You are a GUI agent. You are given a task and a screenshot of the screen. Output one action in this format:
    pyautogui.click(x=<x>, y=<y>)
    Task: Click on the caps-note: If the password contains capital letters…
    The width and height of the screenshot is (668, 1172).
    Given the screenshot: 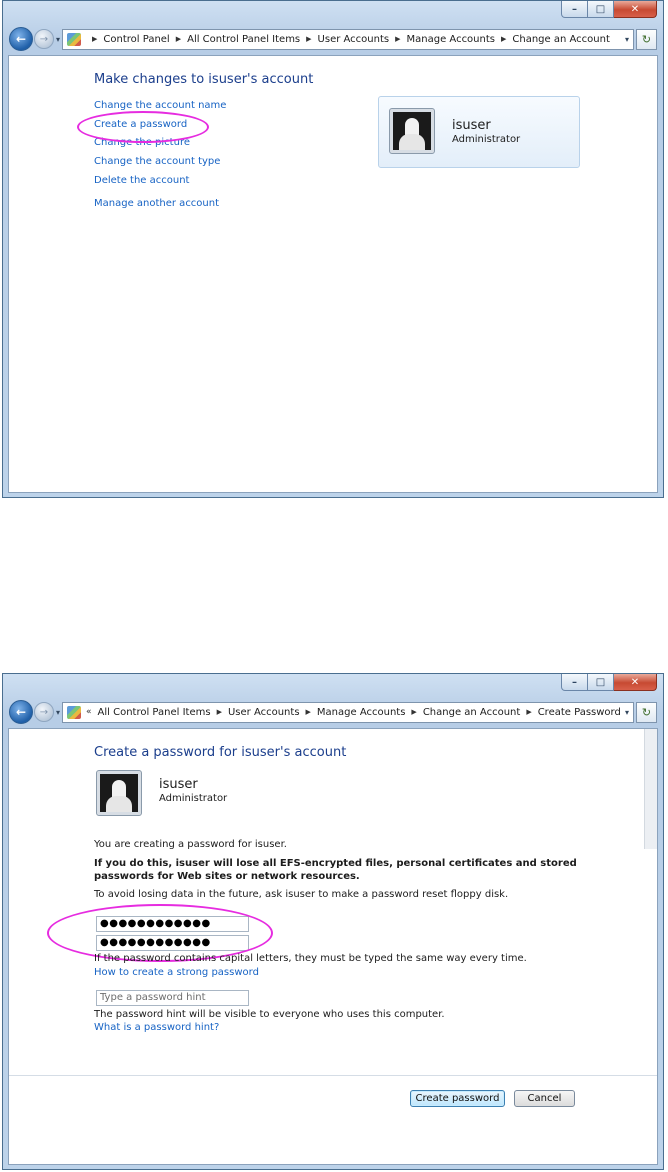 What is the action you would take?
    pyautogui.click(x=310, y=958)
    